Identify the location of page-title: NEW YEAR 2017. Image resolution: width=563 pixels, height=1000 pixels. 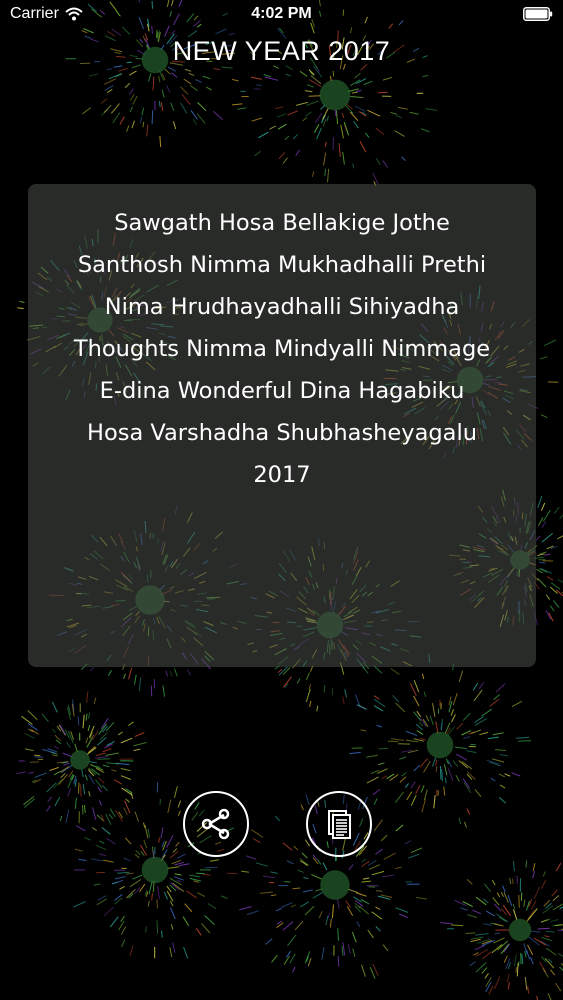
(281, 51).